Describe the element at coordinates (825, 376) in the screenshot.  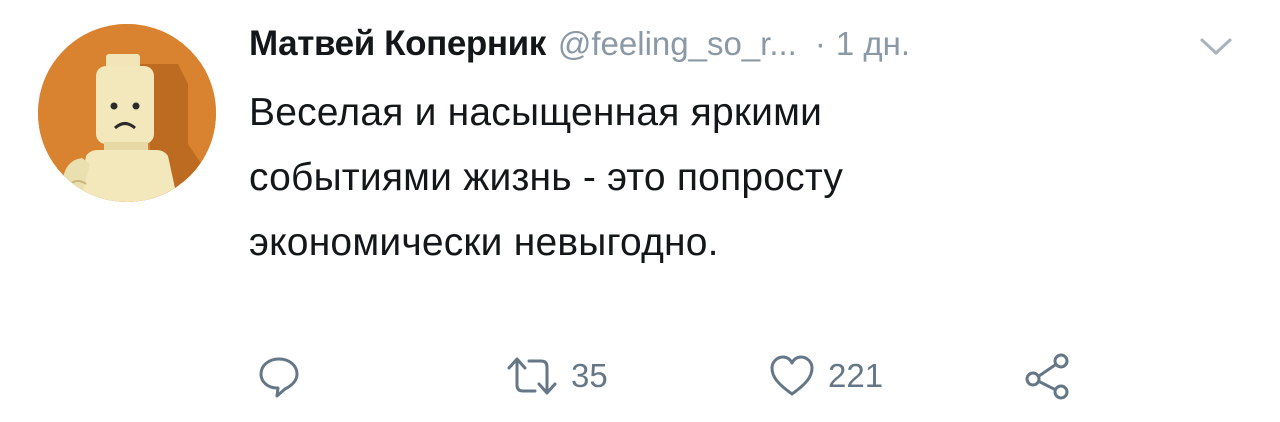
I see `like-button: 221` at that location.